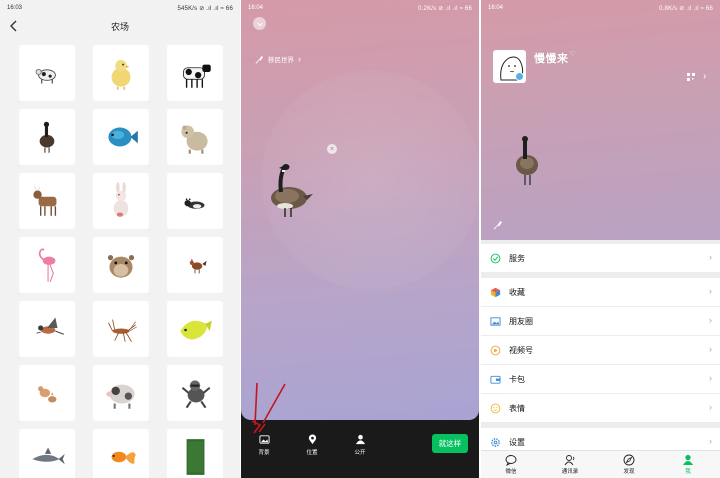 The width and height of the screenshot is (720, 478). I want to click on background-label: 背景, so click(264, 453).